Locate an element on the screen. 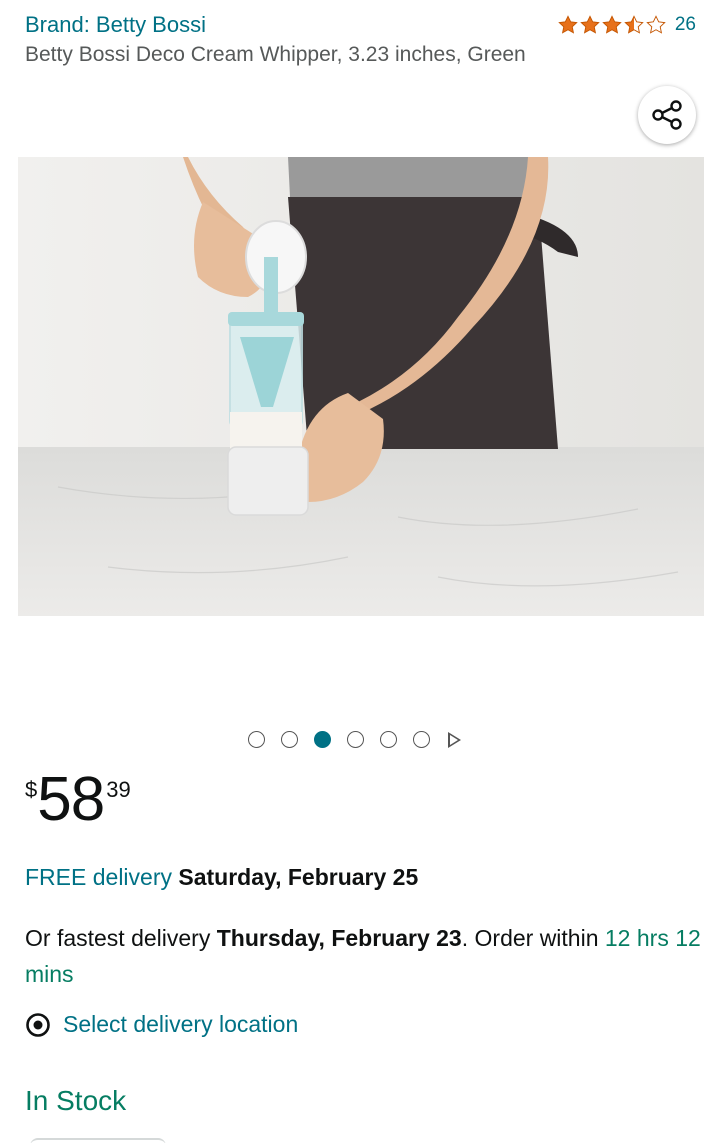  select-delivery-location: Select delivery location is located at coordinates (161, 1024).